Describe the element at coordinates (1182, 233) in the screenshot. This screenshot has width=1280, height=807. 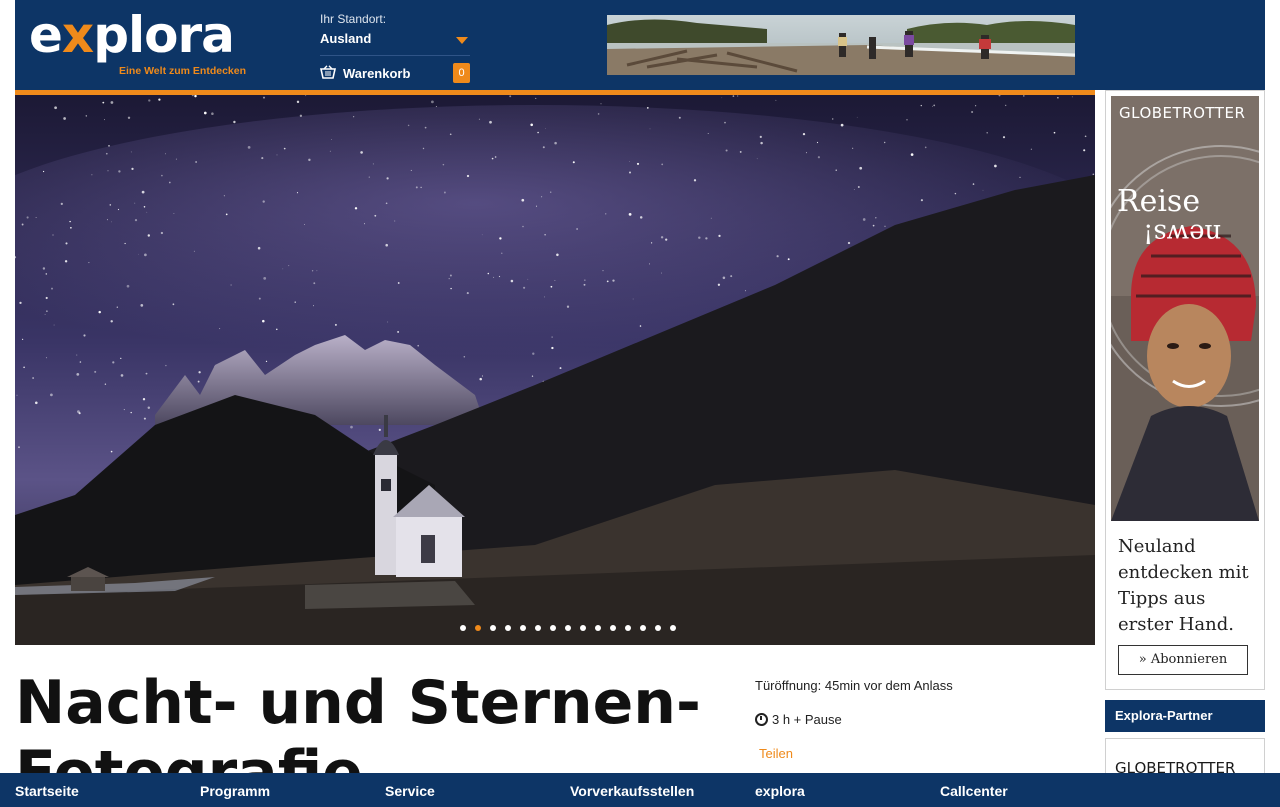
I see `ad-headline-news: news!` at that location.